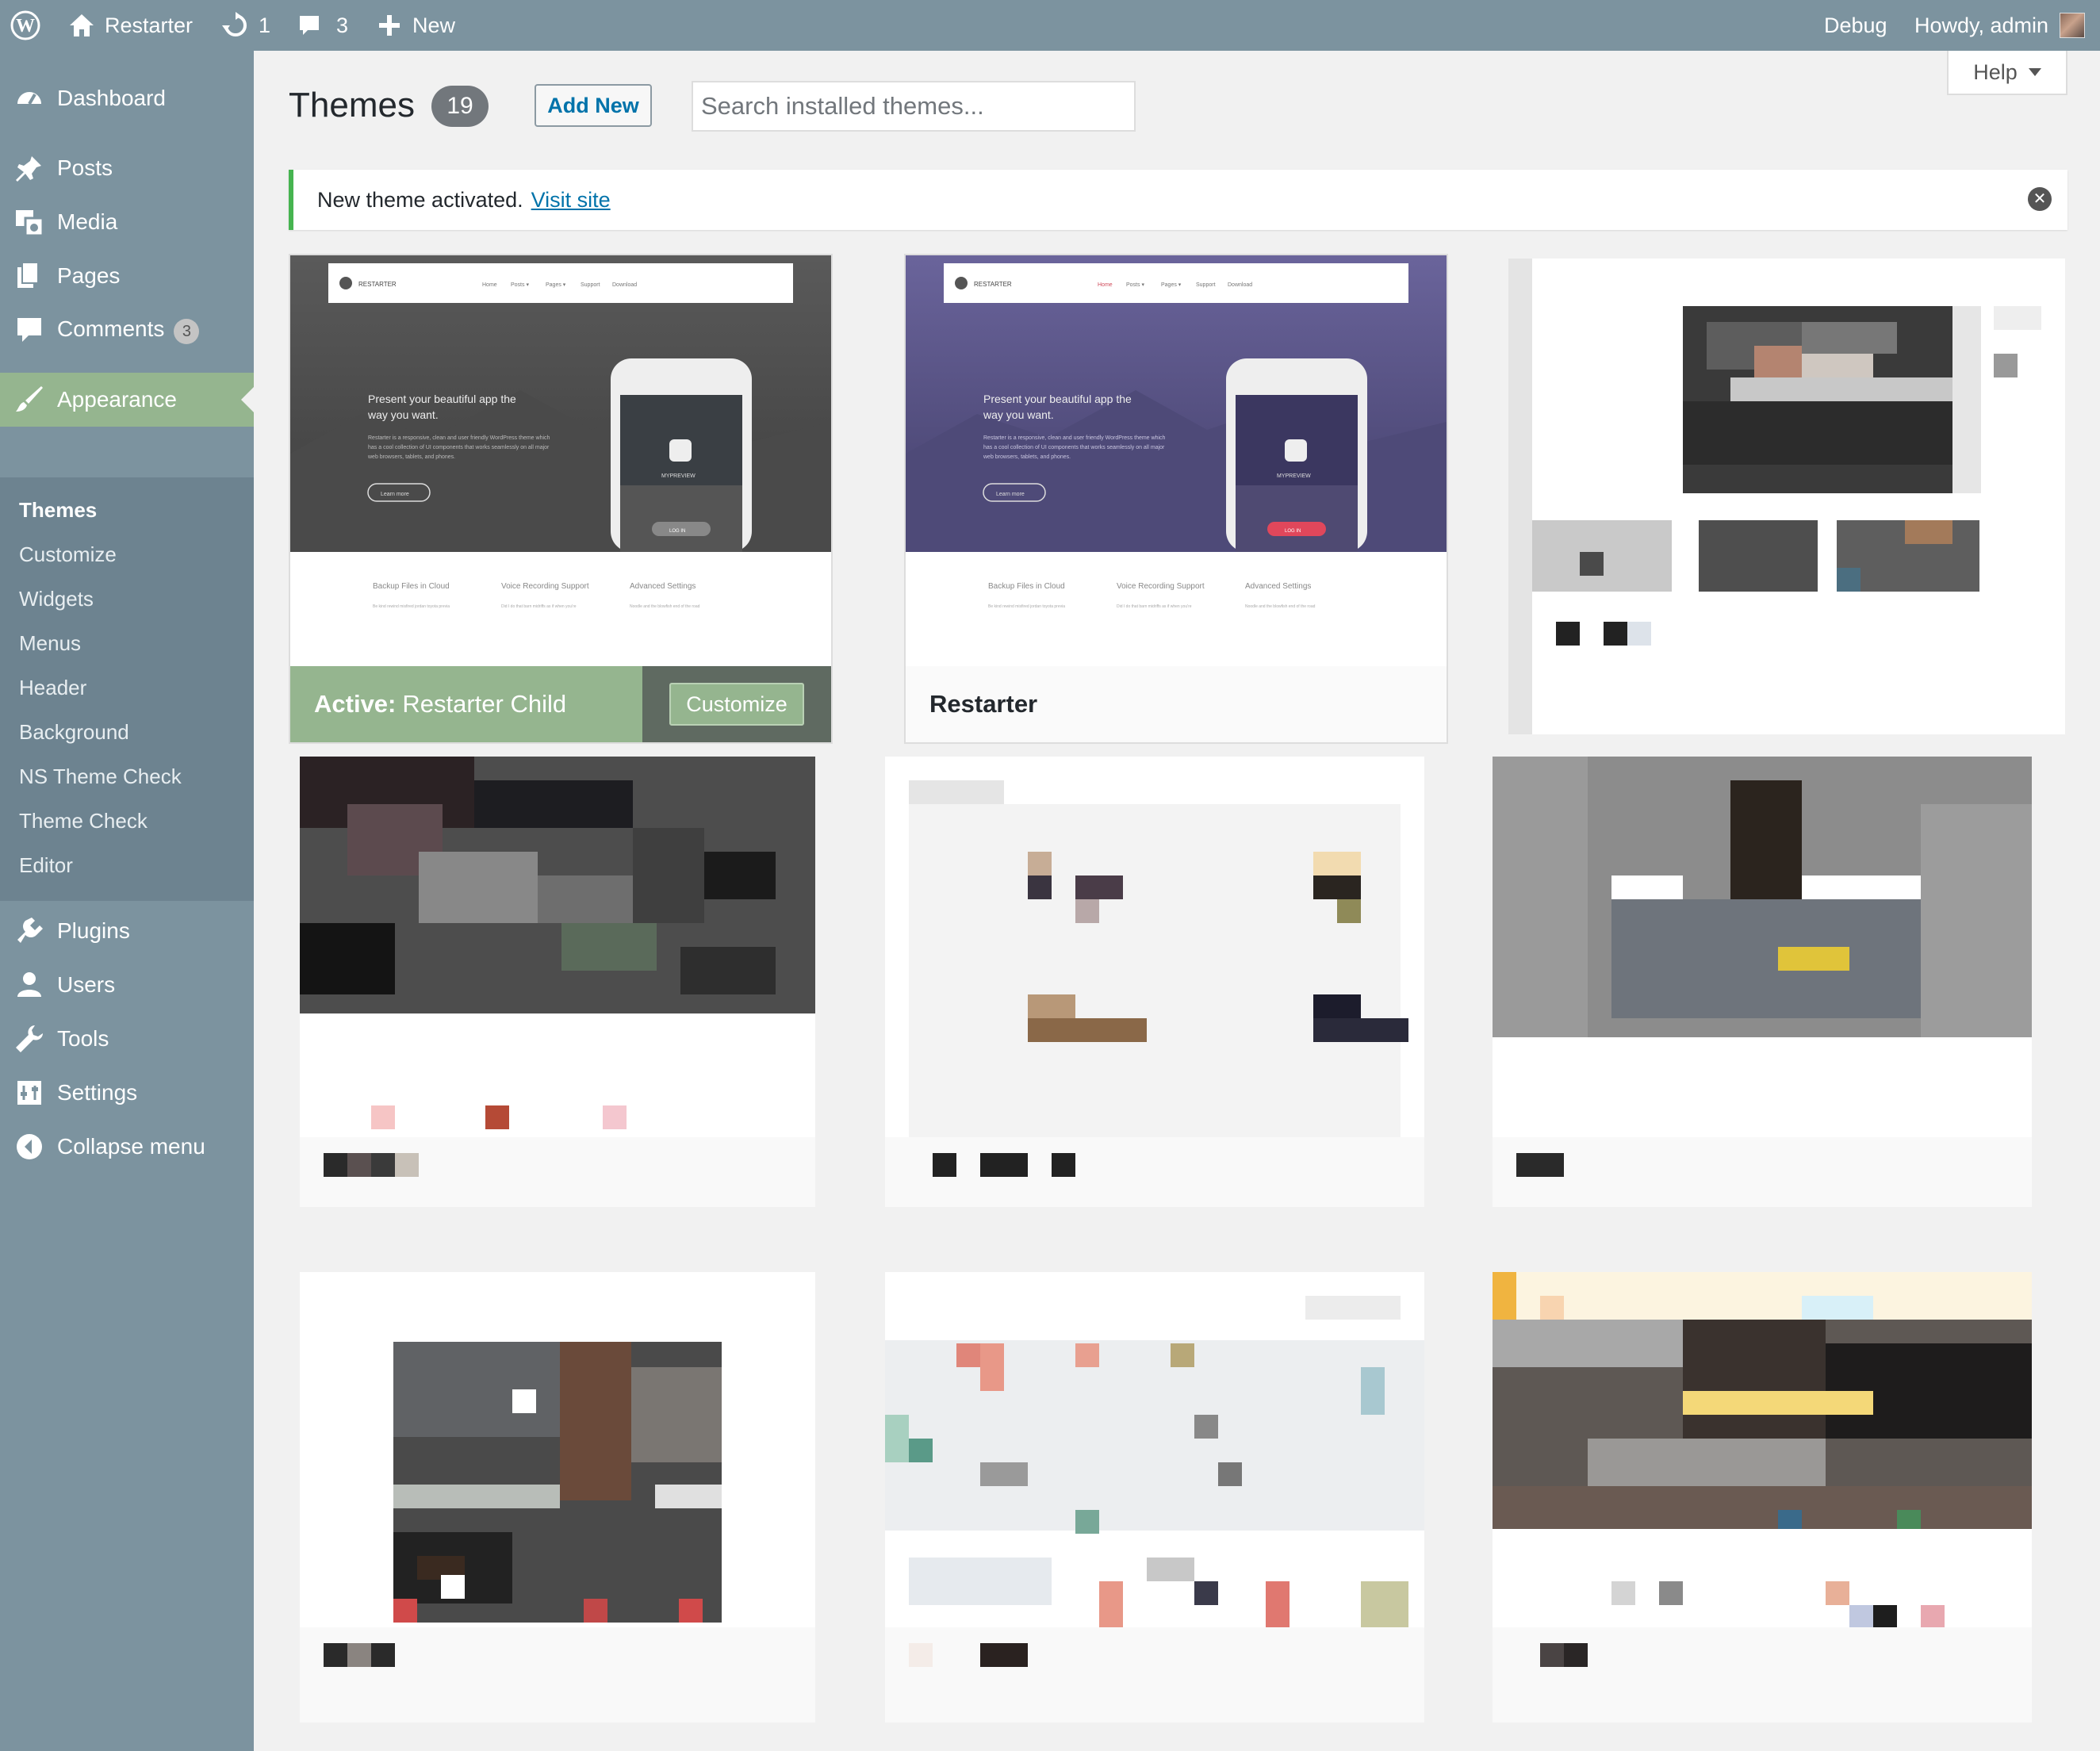  Describe the element at coordinates (460, 107) in the screenshot. I see `theme-count-badge: 19` at that location.